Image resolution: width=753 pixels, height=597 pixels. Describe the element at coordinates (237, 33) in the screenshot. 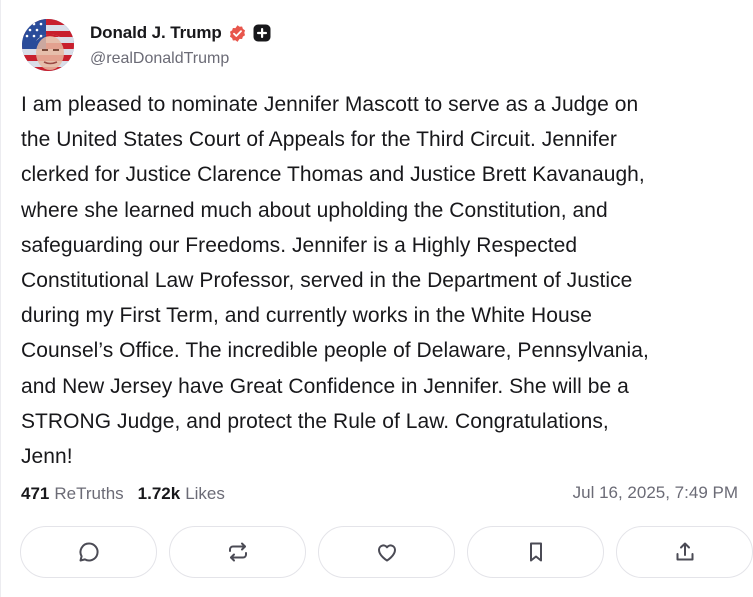

I see `verified-badge-icon` at that location.